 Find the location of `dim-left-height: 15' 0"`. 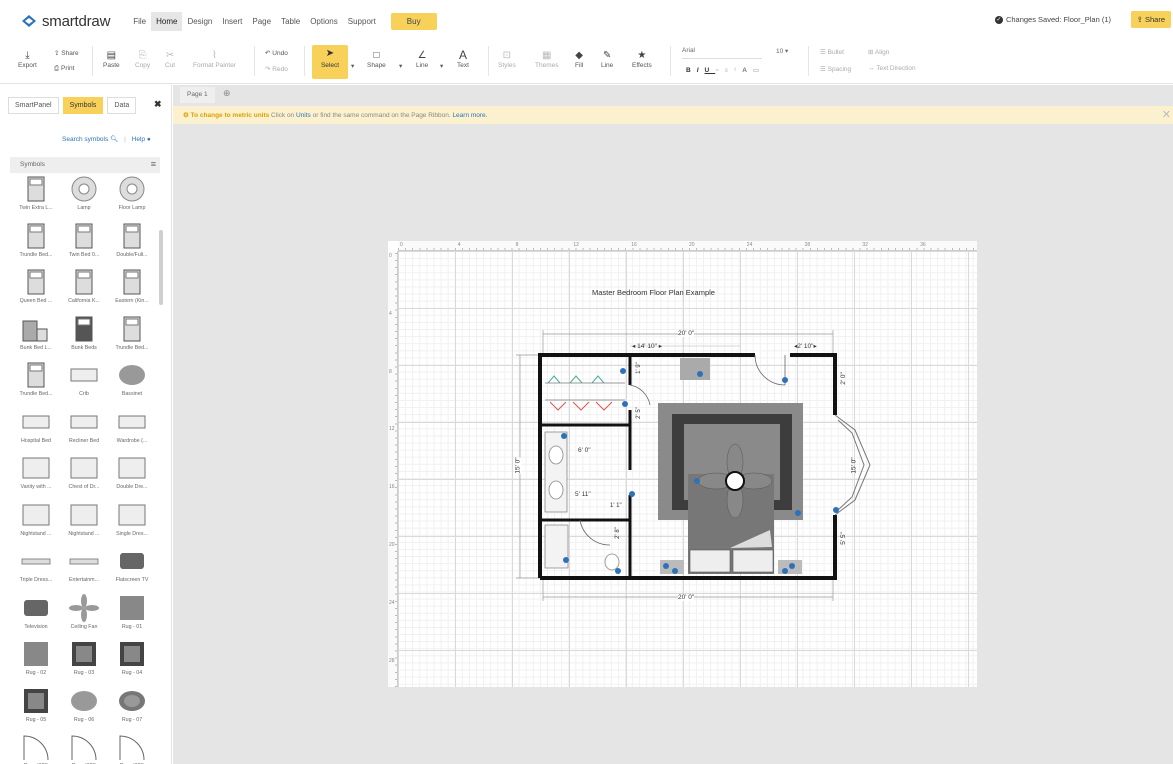

dim-left-height: 15' 0" is located at coordinates (518, 465).